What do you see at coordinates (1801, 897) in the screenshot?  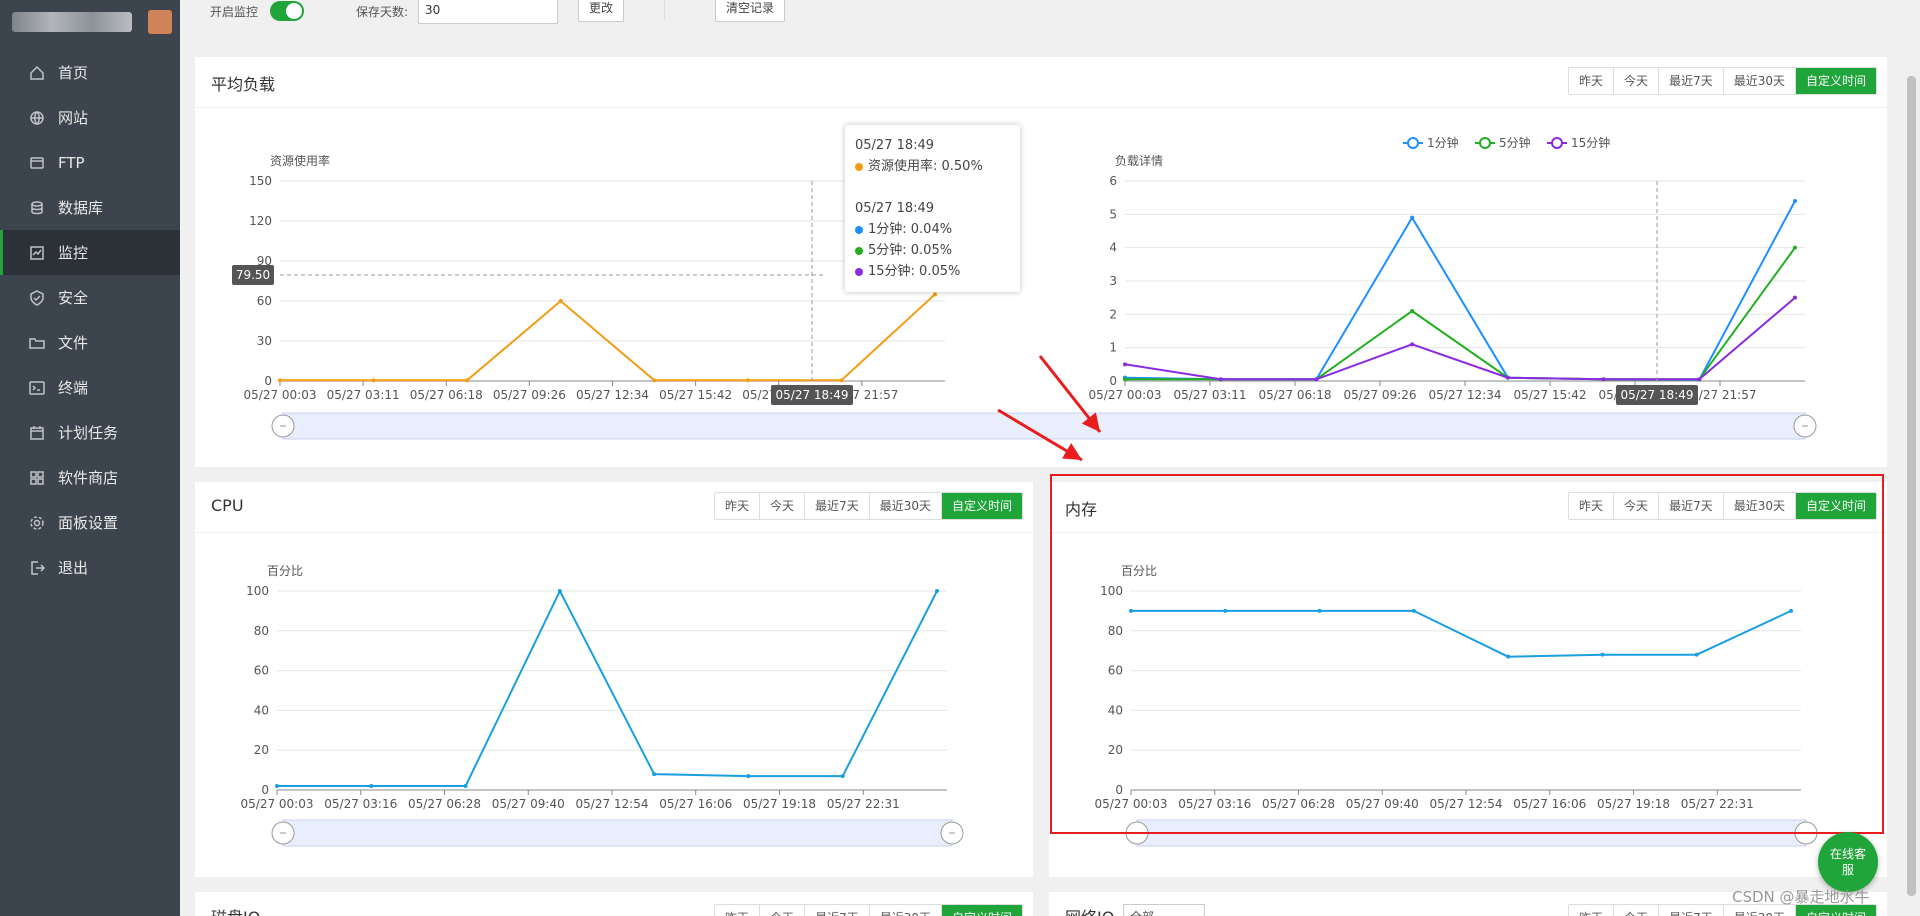 I see `watermark: CSDN @暴走地水牛` at bounding box center [1801, 897].